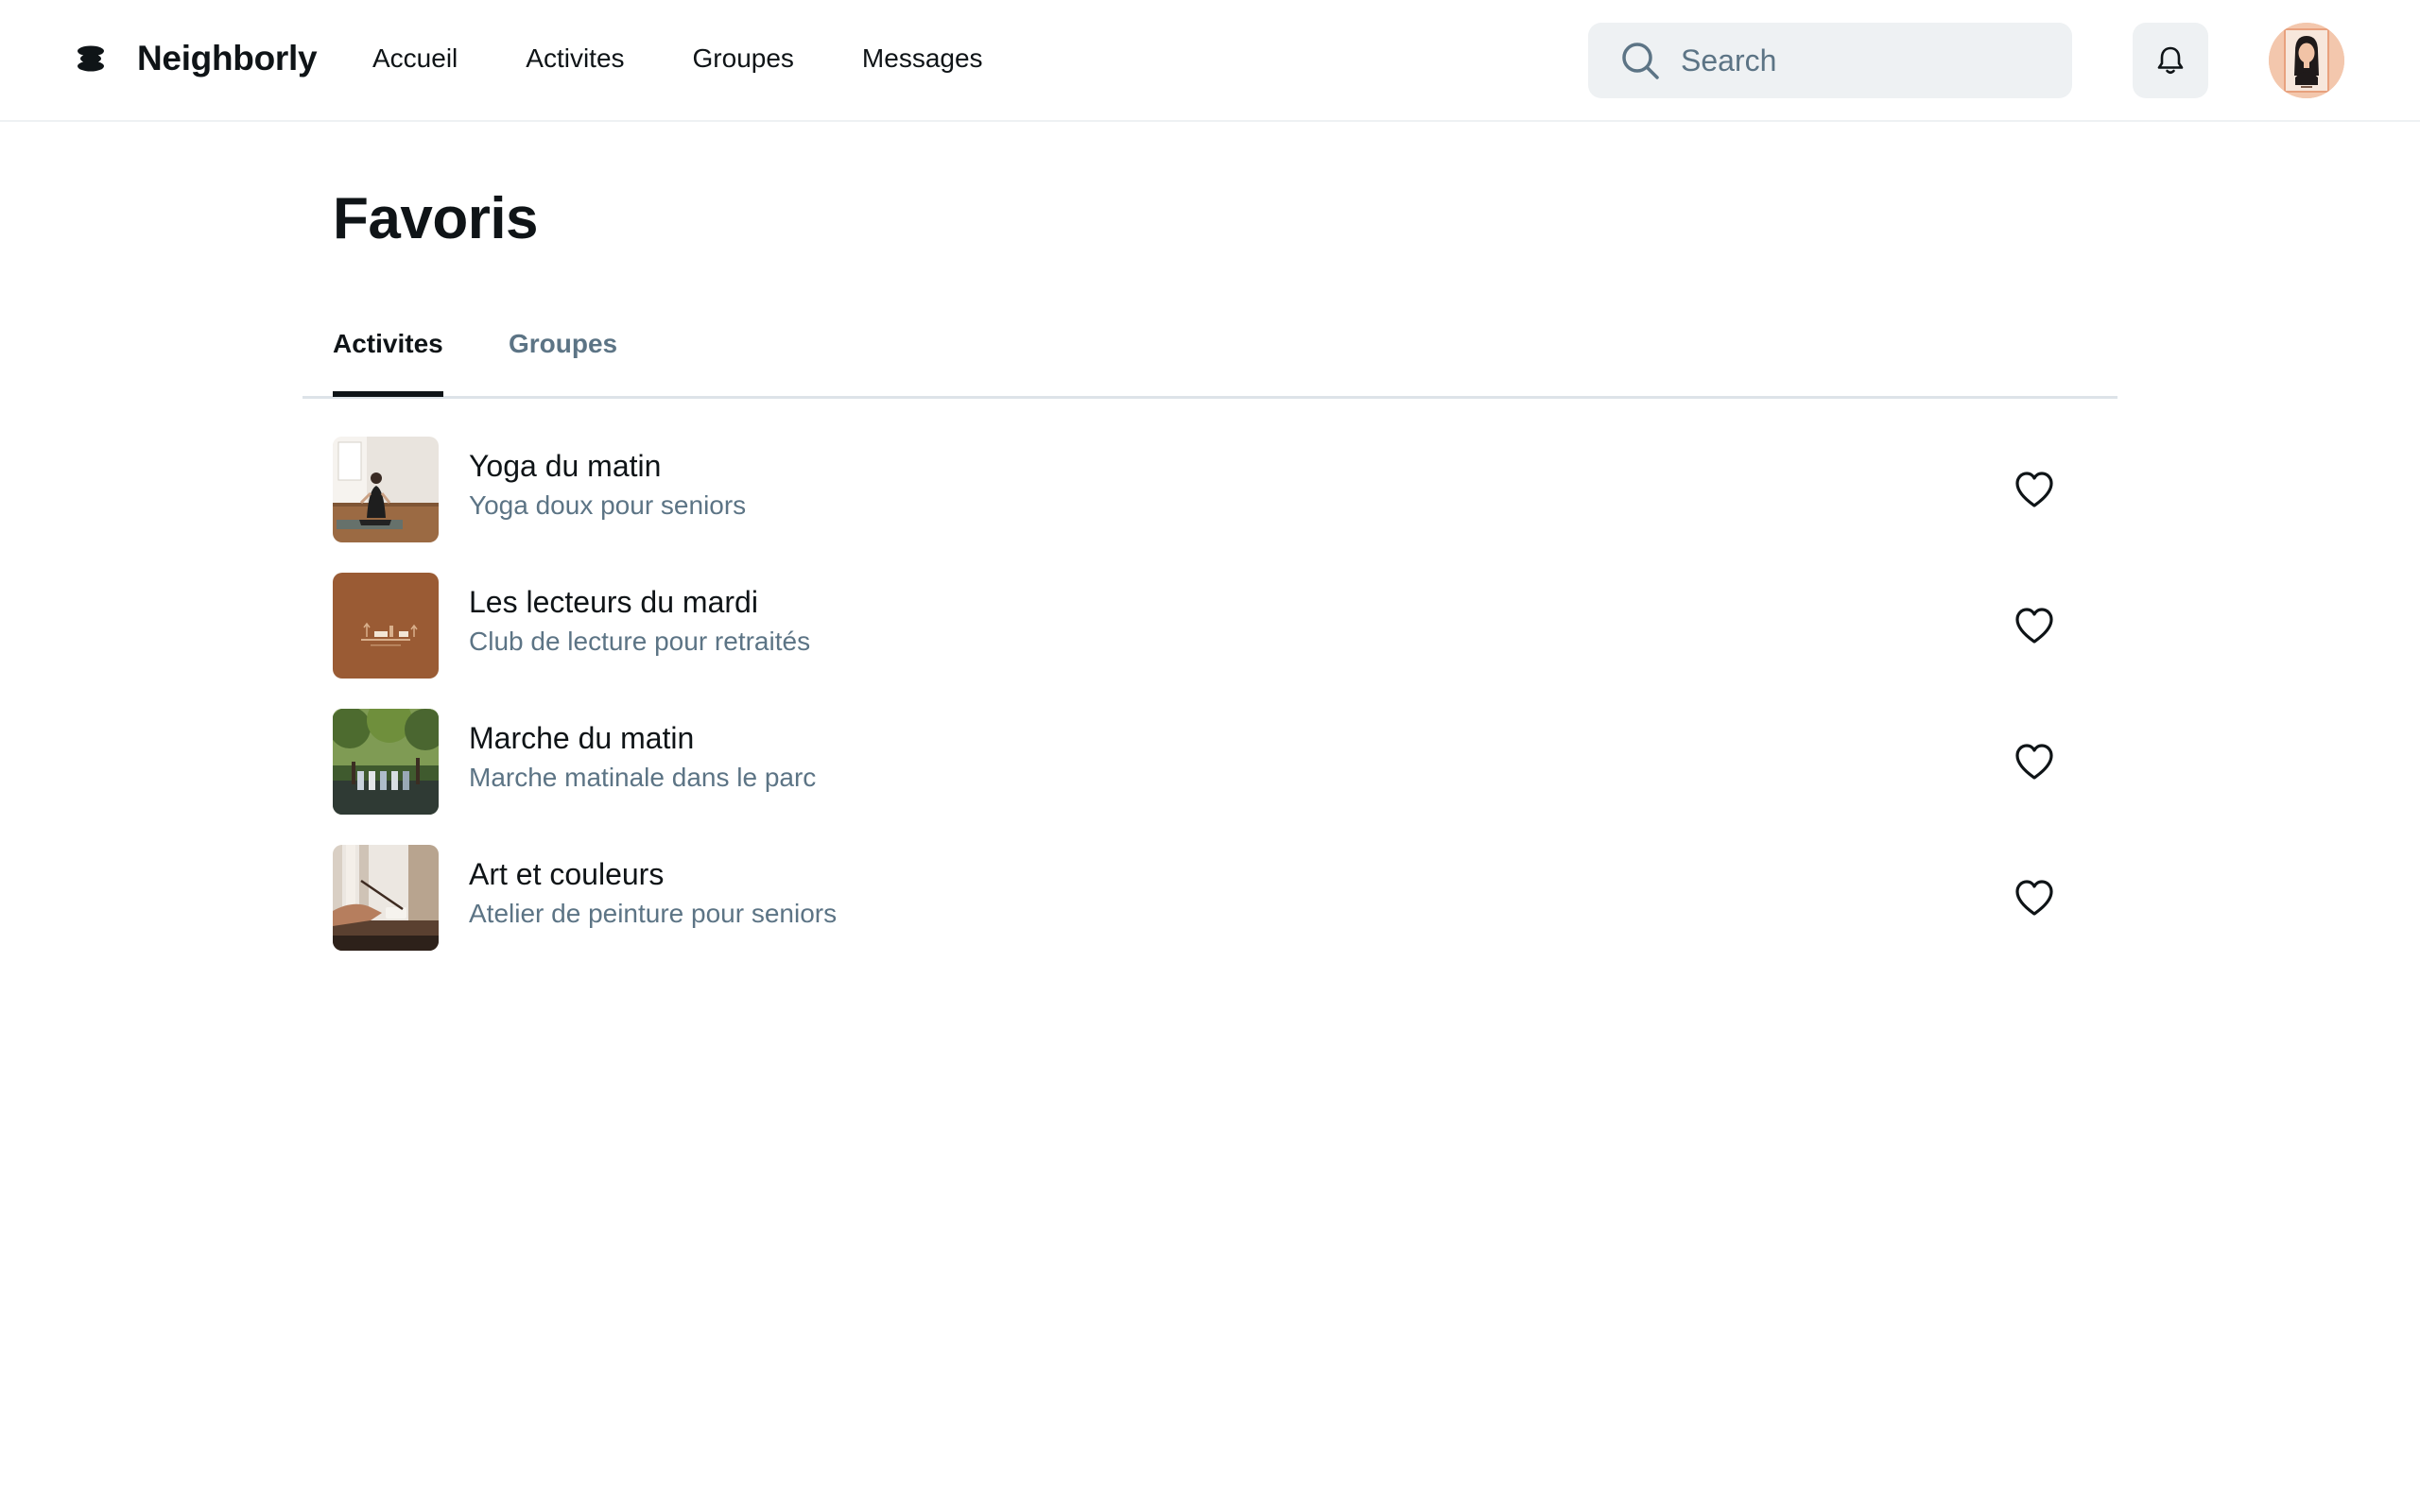  I want to click on item-title: Art et couleurs, so click(567, 874).